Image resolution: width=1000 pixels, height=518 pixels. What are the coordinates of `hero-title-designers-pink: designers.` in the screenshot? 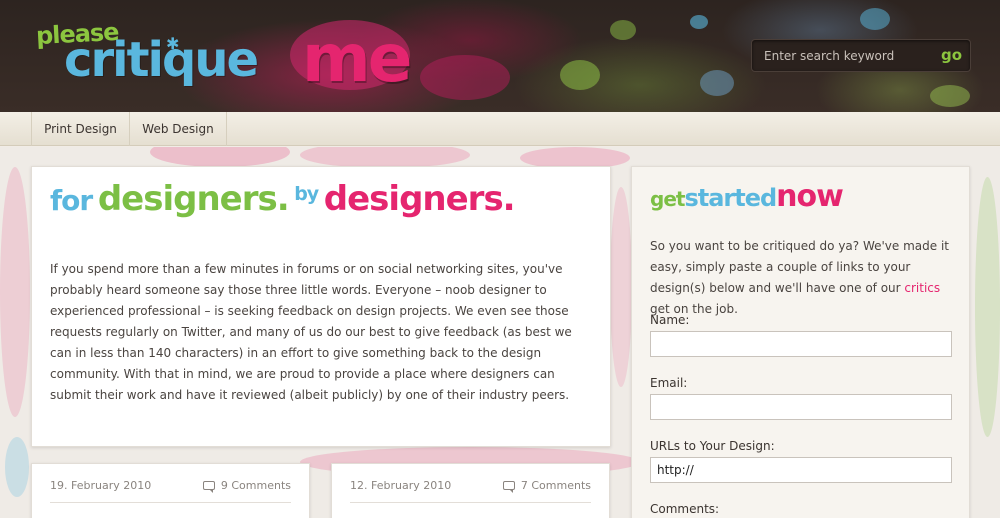 It's located at (419, 199).